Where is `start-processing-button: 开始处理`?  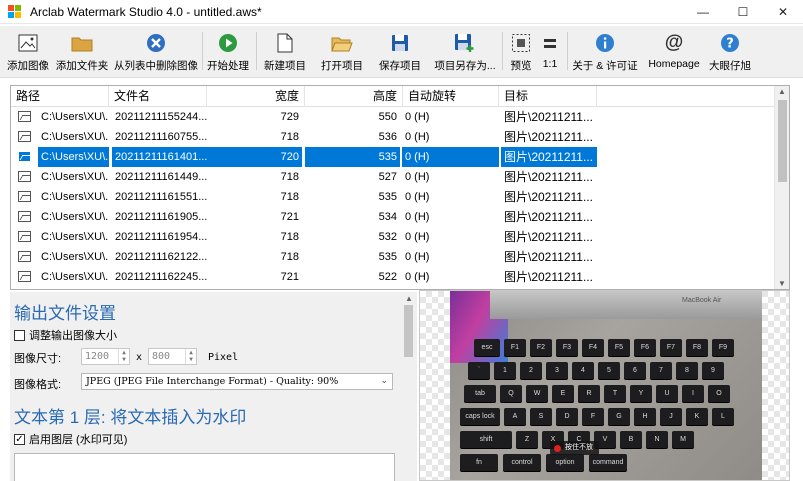 start-processing-button: 开始处理 is located at coordinates (228, 51).